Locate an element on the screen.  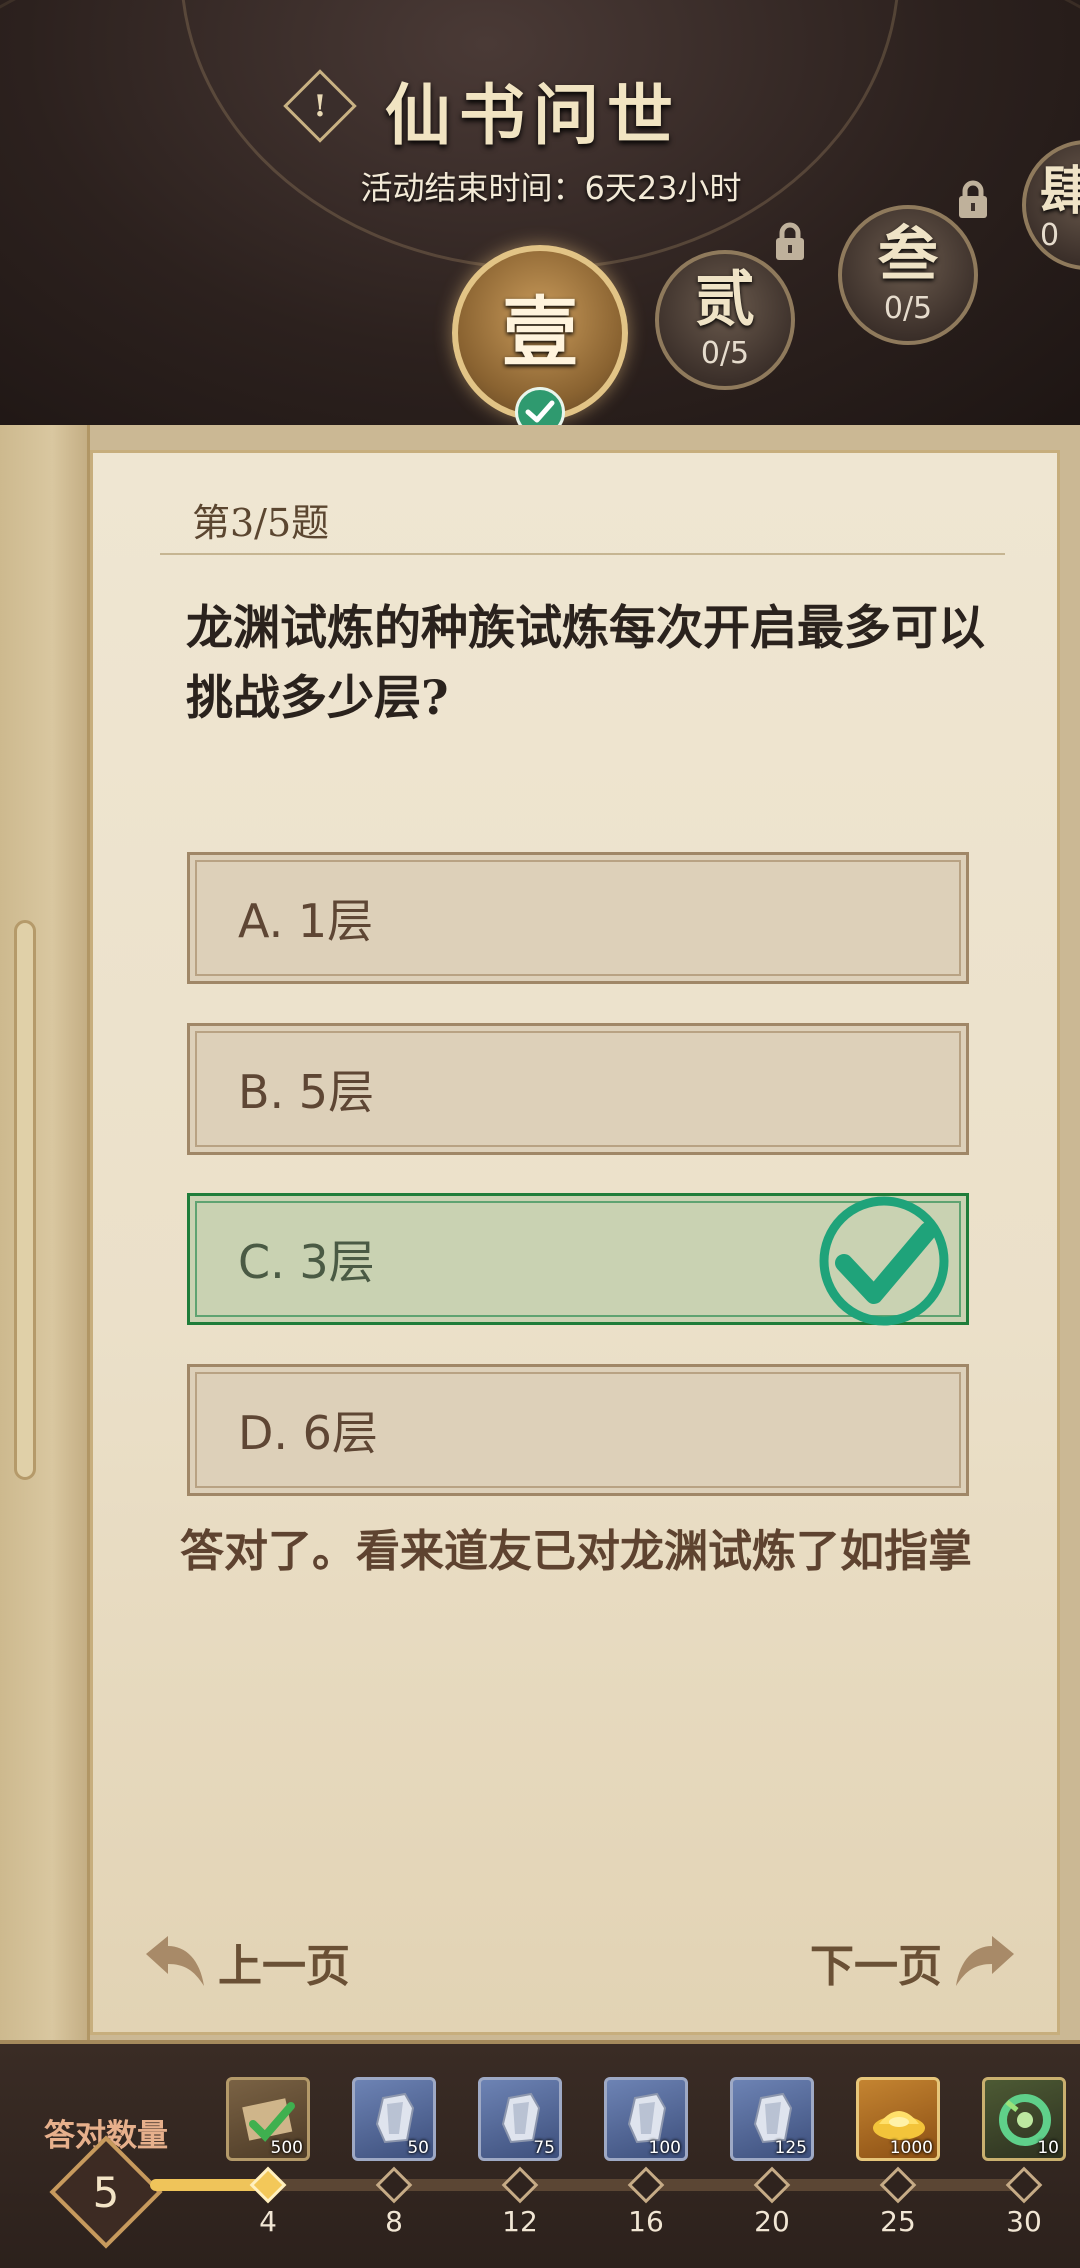
milestone-label: 12 is located at coordinates (520, 2221).